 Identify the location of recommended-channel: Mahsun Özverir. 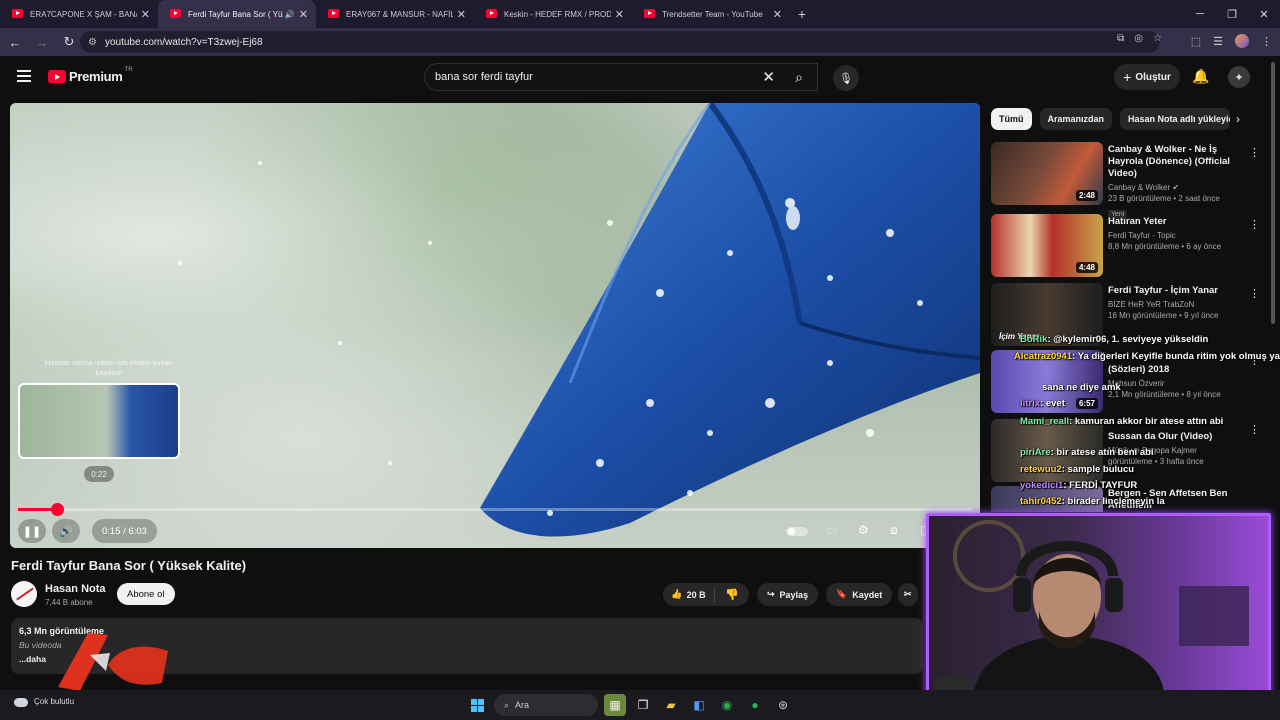
(1178, 383).